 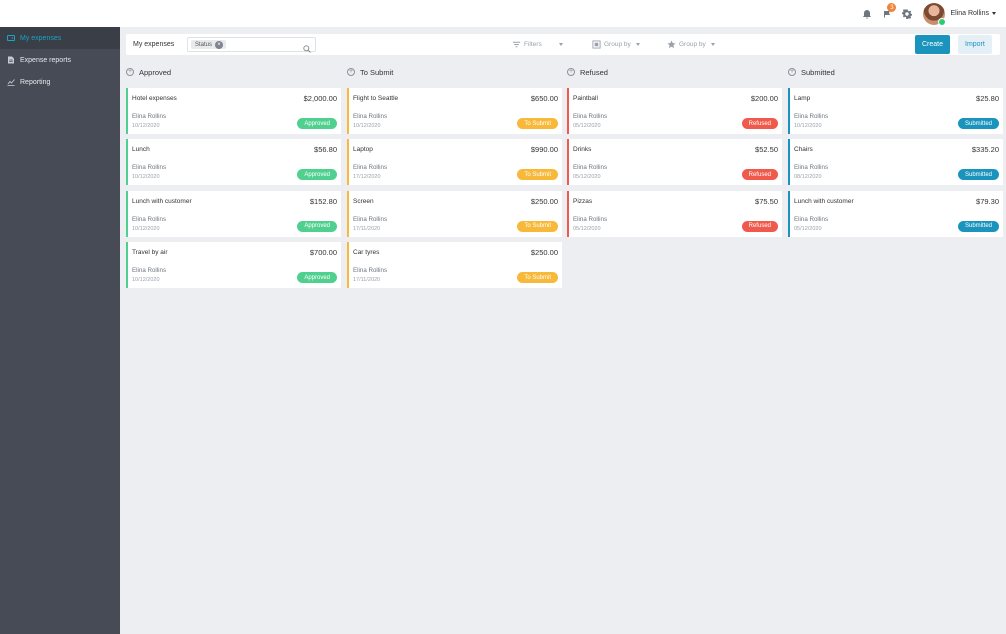 I want to click on status-badge: Approved, so click(x=317, y=278).